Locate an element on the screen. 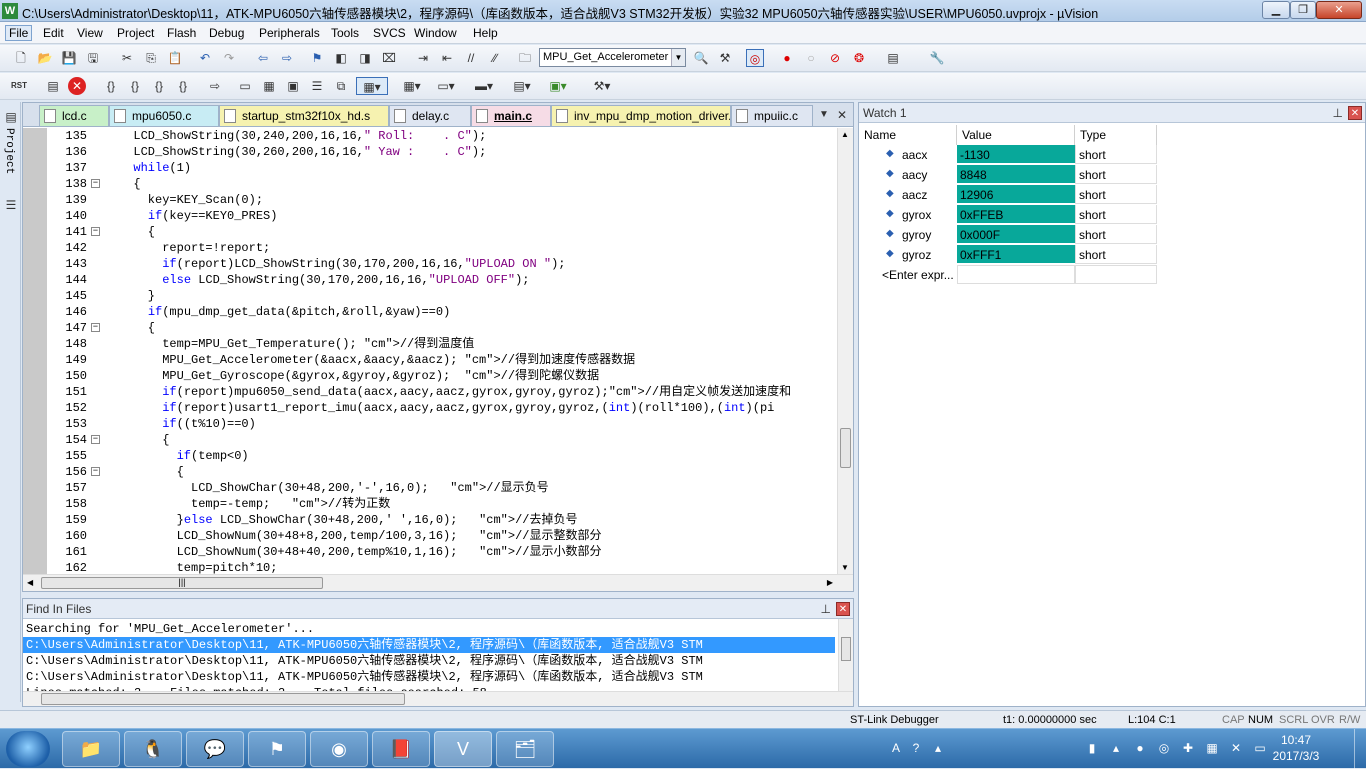 The height and width of the screenshot is (769, 1366). show-desktop-button is located at coordinates (1360, 749).